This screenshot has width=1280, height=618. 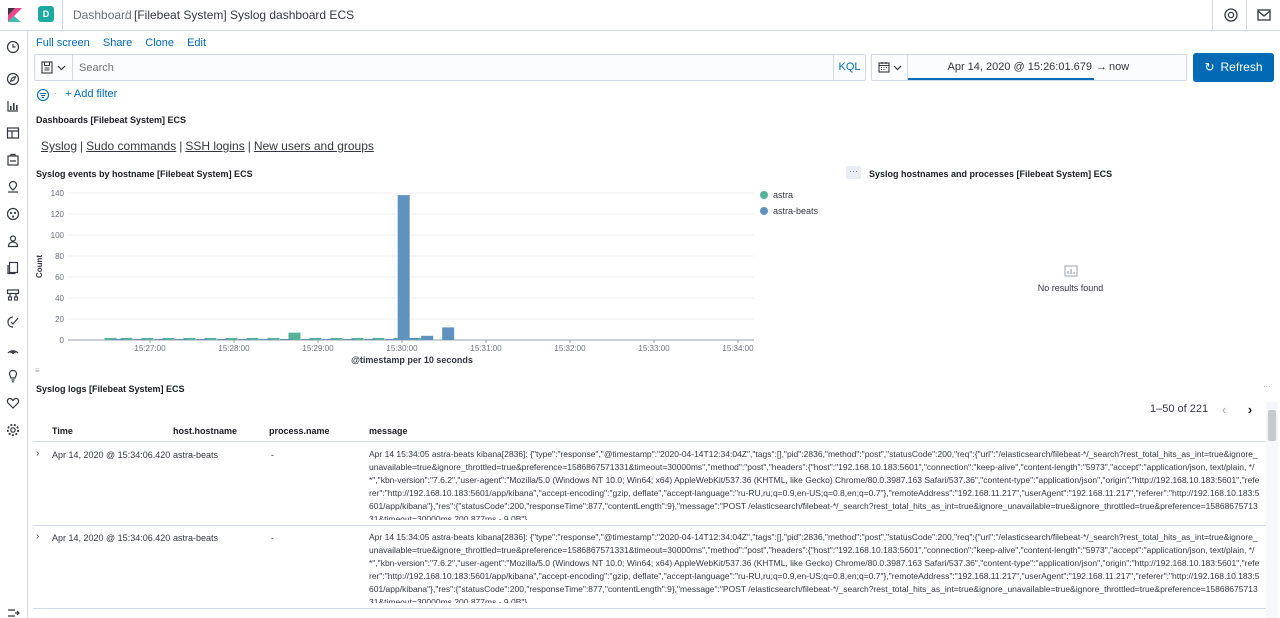 What do you see at coordinates (884, 67) in the screenshot?
I see `calendar-icon` at bounding box center [884, 67].